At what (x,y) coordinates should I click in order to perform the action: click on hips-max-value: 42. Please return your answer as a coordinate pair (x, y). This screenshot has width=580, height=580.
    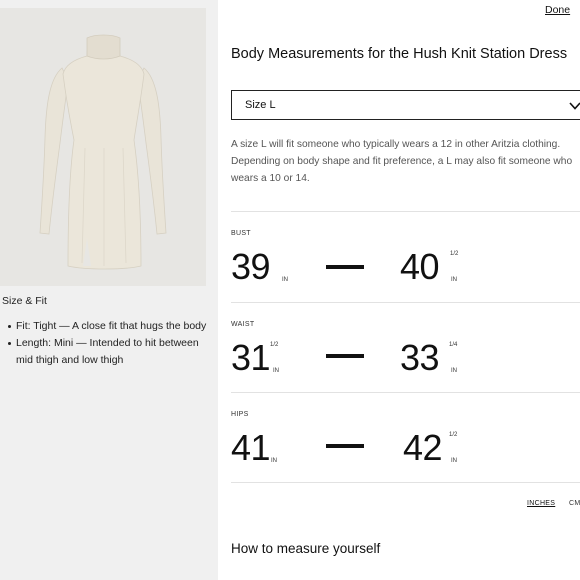
    Looking at the image, I should click on (423, 447).